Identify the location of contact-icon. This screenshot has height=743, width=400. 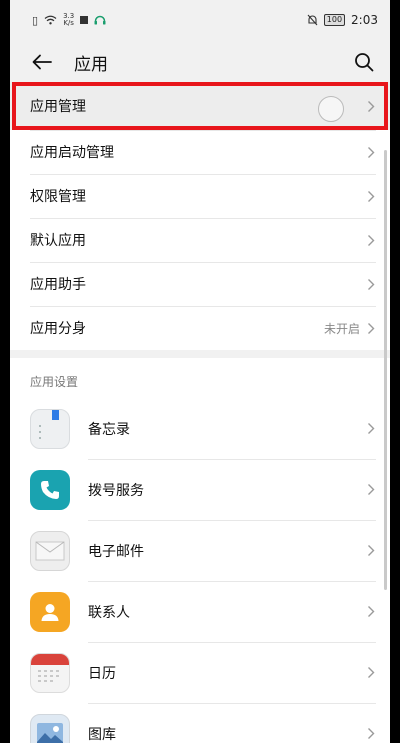
(50, 611).